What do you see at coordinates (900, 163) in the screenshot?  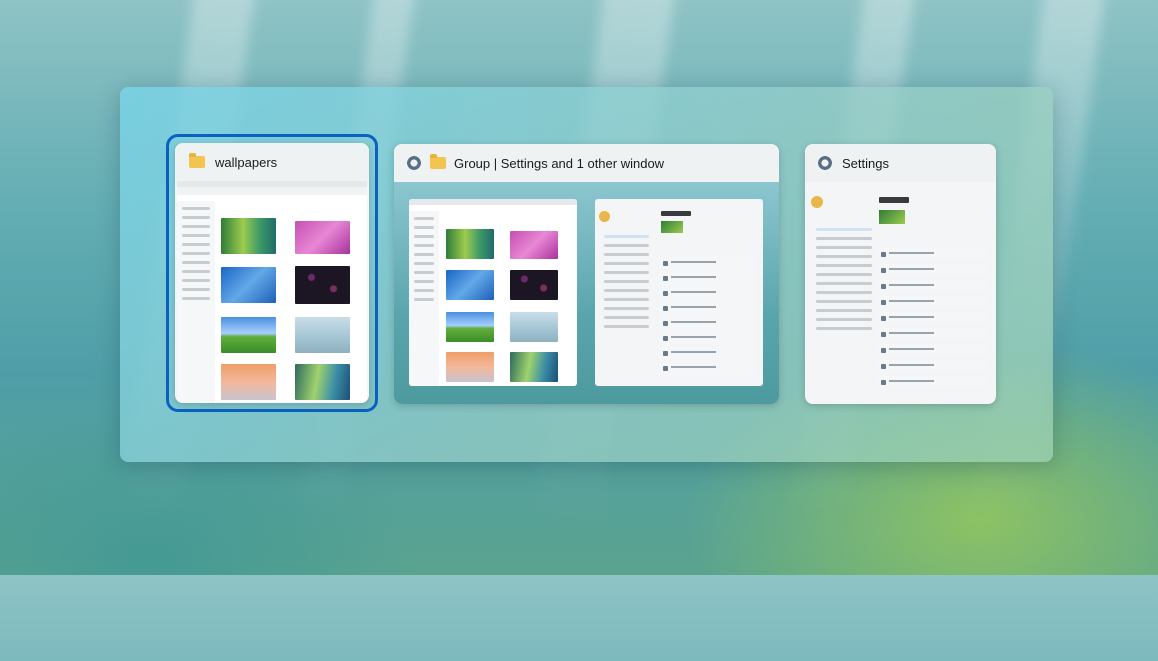 I see `card-header: Settings` at bounding box center [900, 163].